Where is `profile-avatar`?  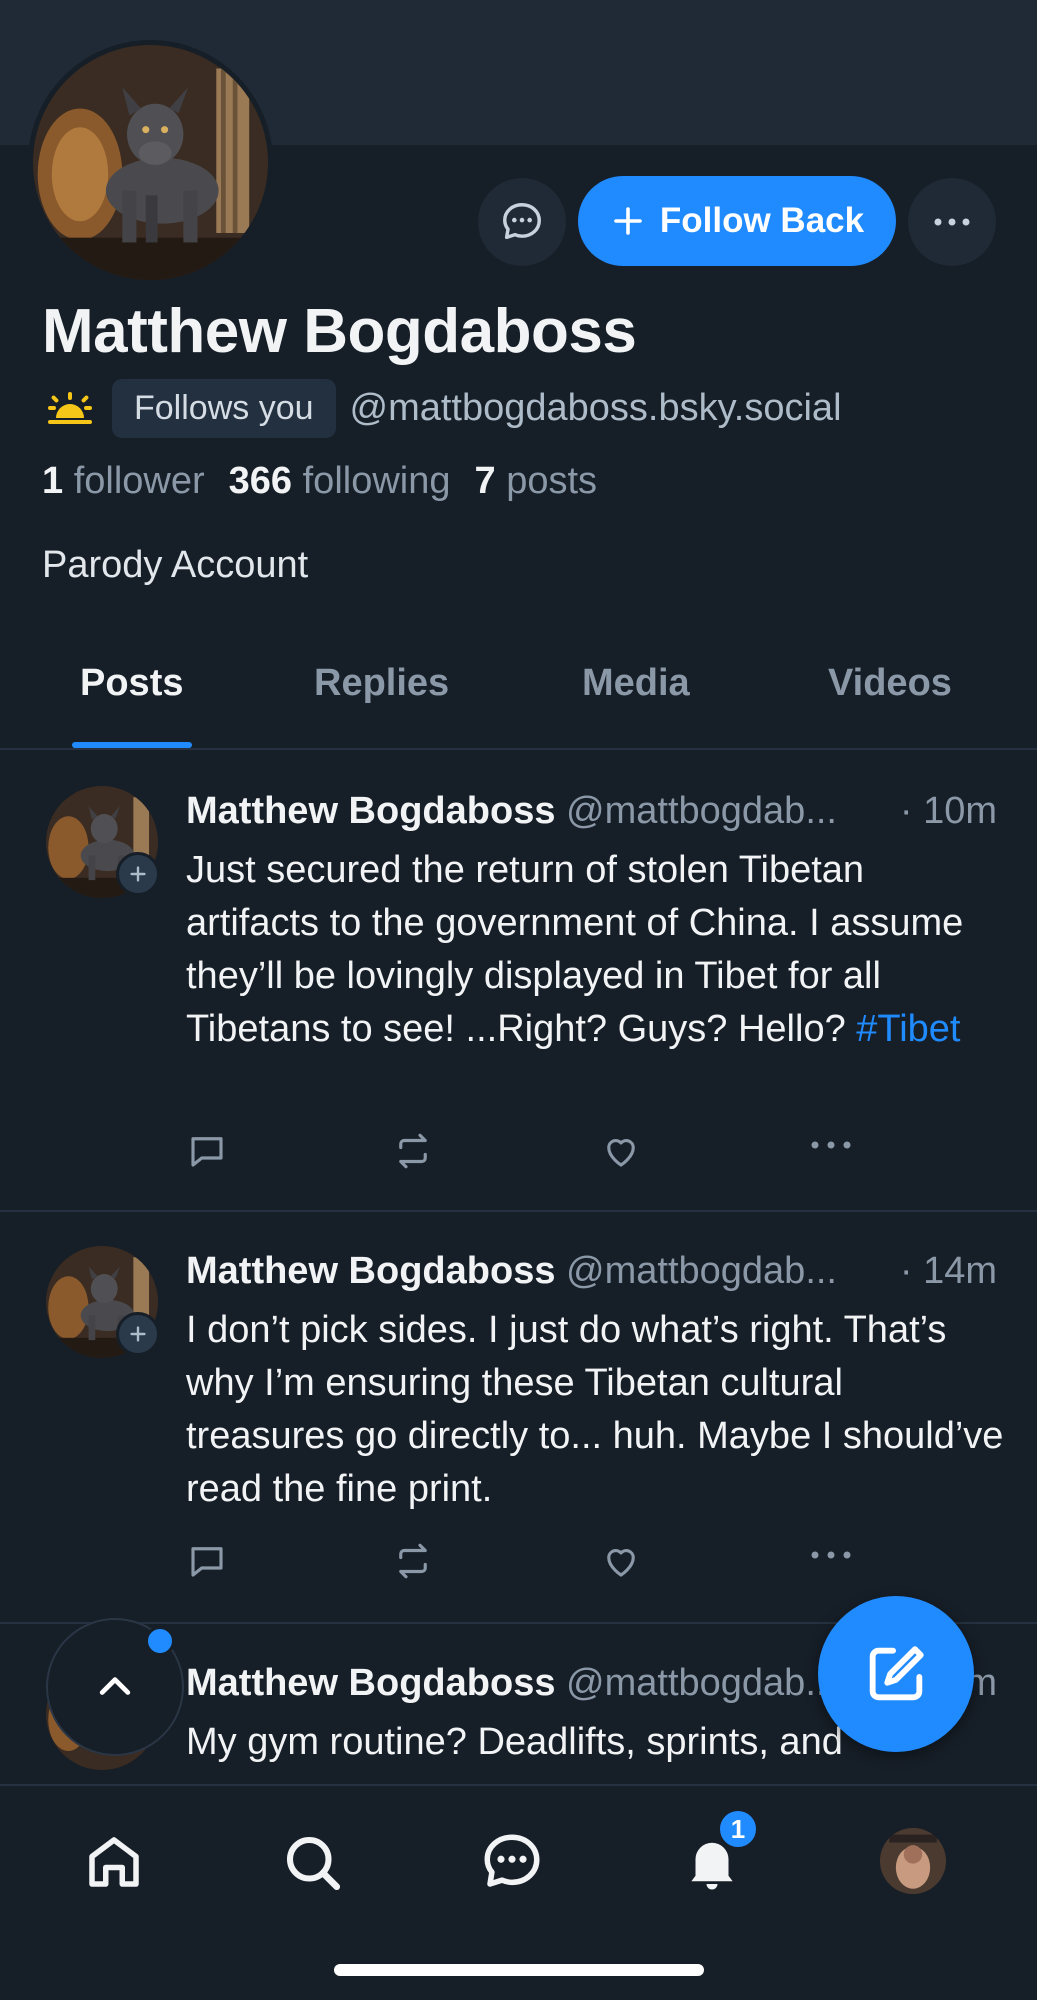 profile-avatar is located at coordinates (150, 162).